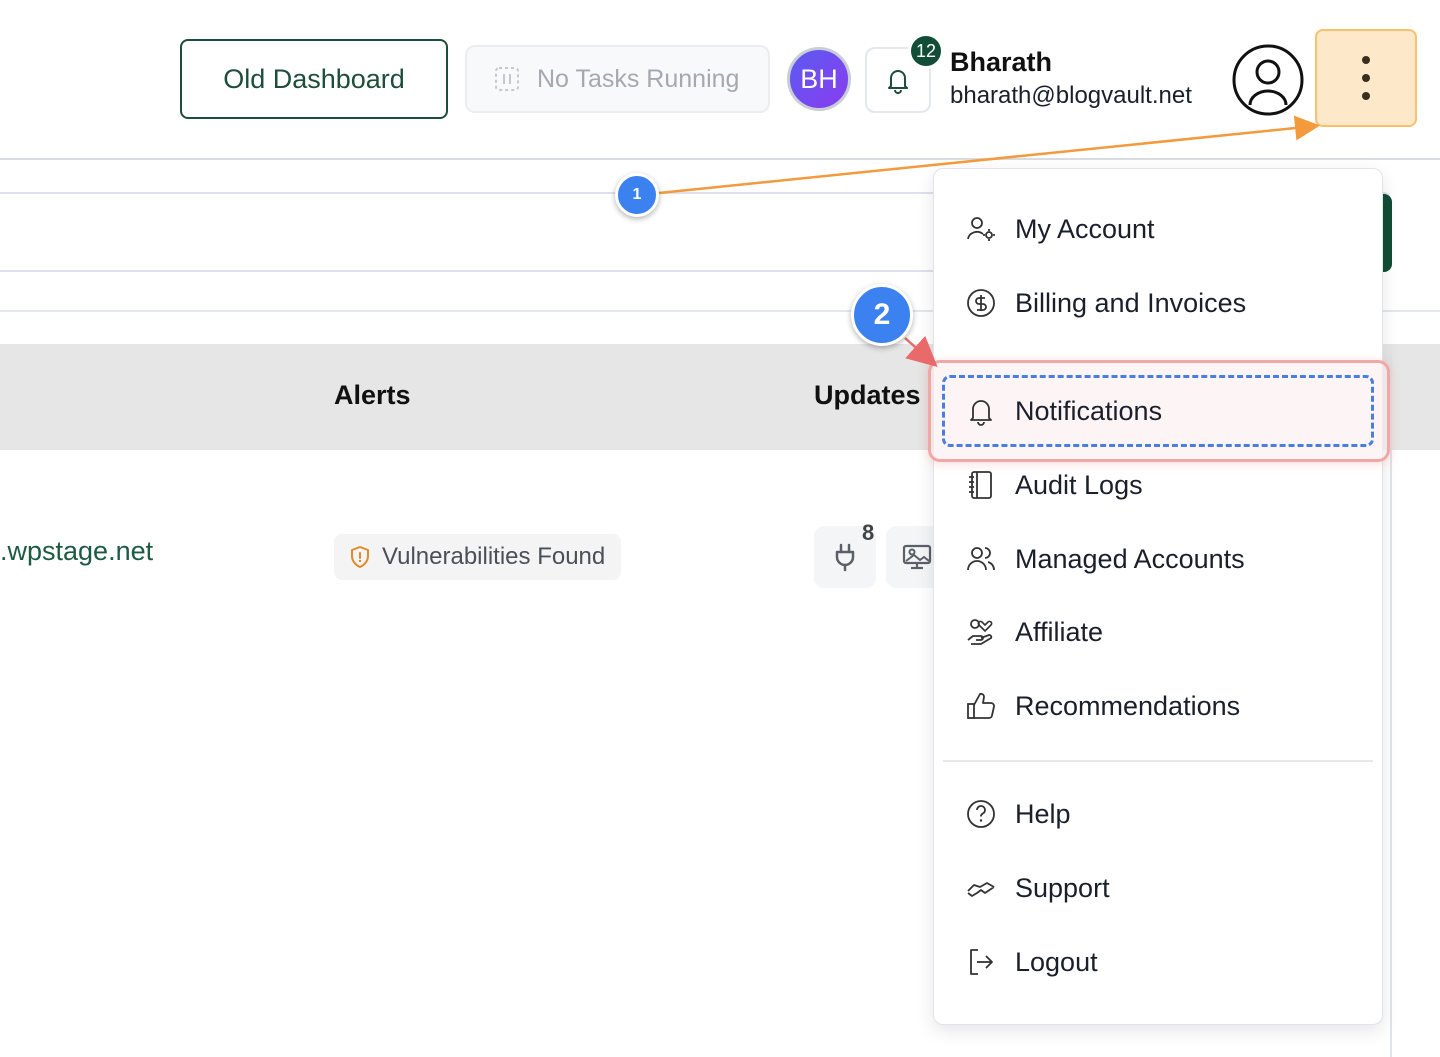 The image size is (1440, 1057). I want to click on menu-item-label: Managed Accounts, so click(1130, 558).